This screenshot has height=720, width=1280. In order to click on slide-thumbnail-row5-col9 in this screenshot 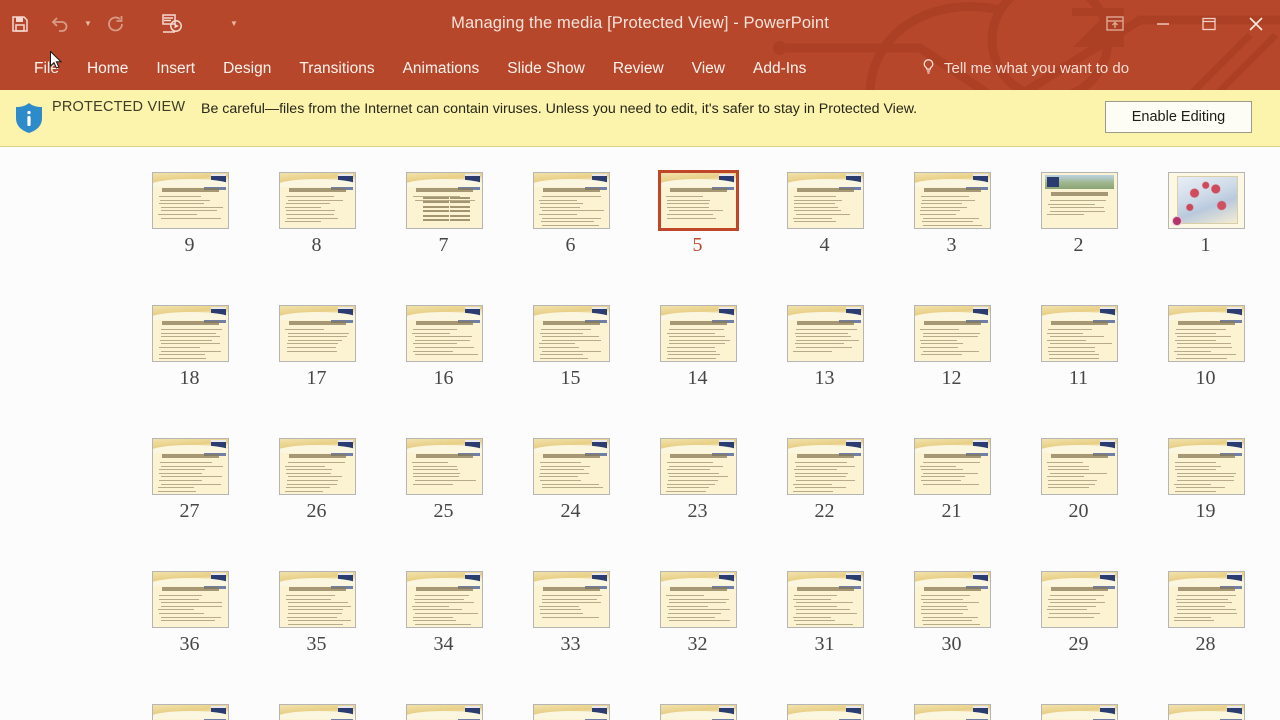, I will do `click(1224, 712)`.